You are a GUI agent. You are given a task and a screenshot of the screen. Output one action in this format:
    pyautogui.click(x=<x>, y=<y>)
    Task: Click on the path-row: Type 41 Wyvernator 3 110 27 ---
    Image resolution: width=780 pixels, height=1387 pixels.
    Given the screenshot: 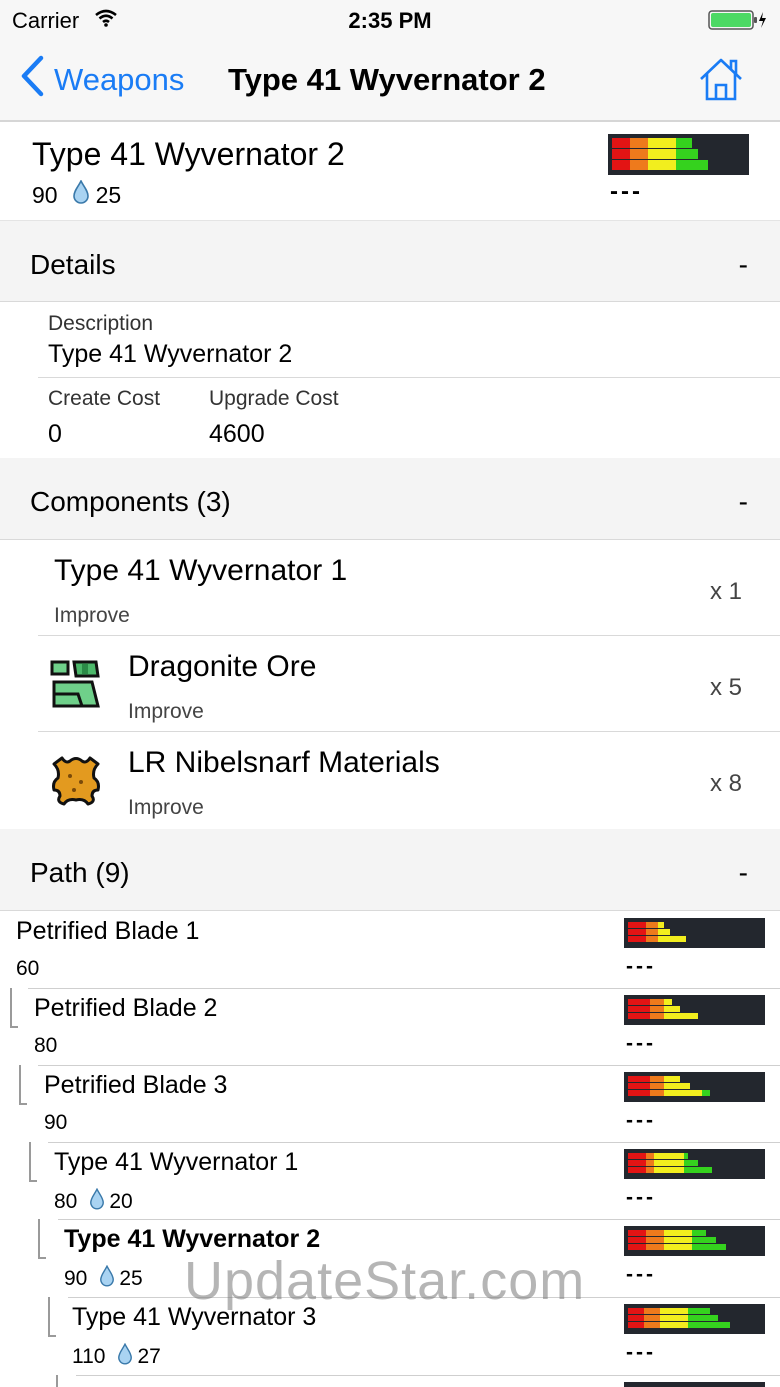 What is the action you would take?
    pyautogui.click(x=390, y=1335)
    